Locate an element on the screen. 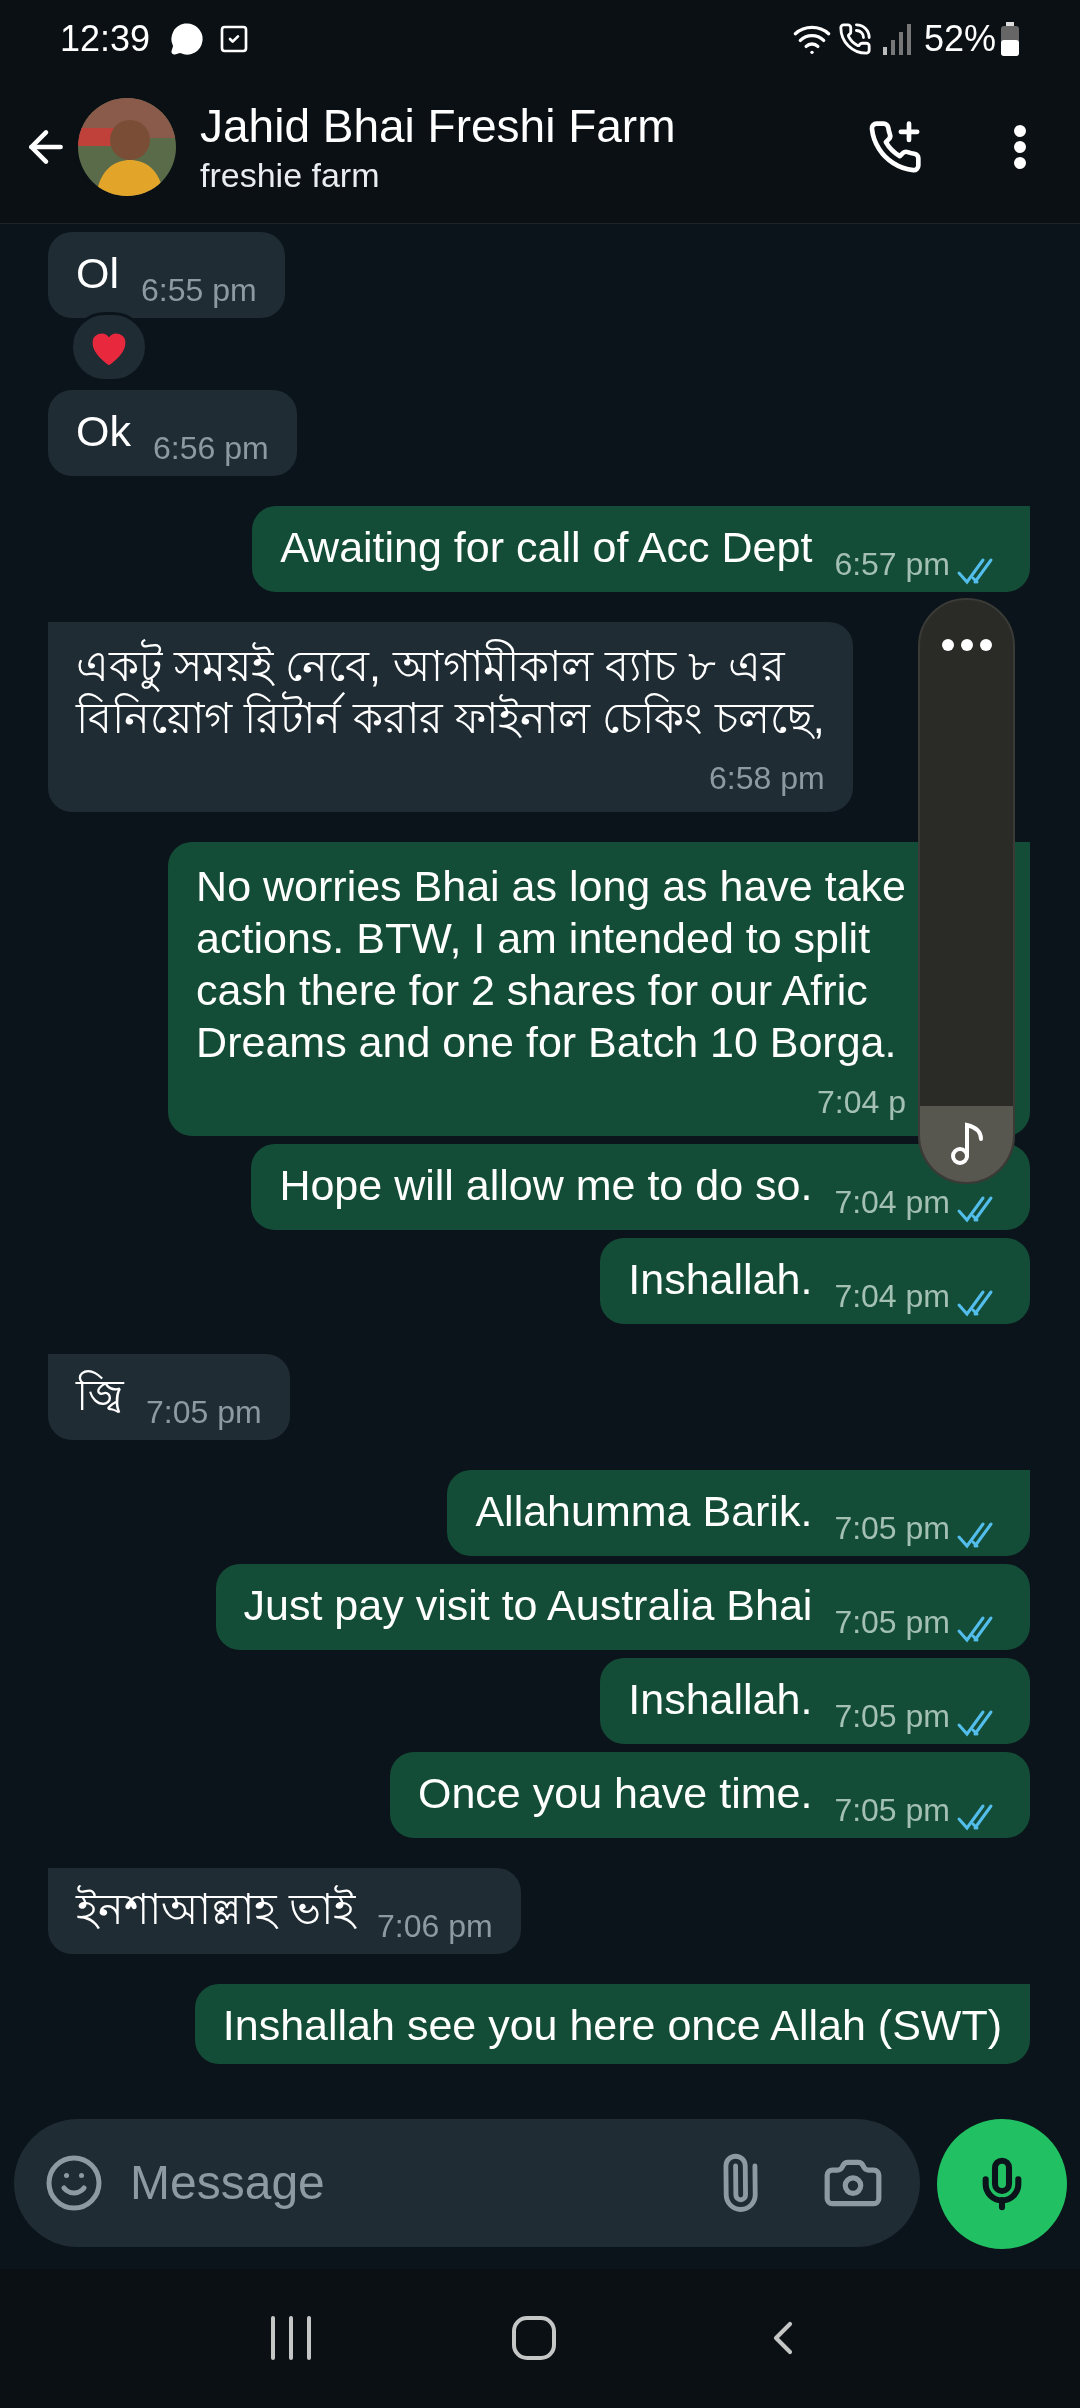 The image size is (1080, 2408). music-section is located at coordinates (966, 1143).